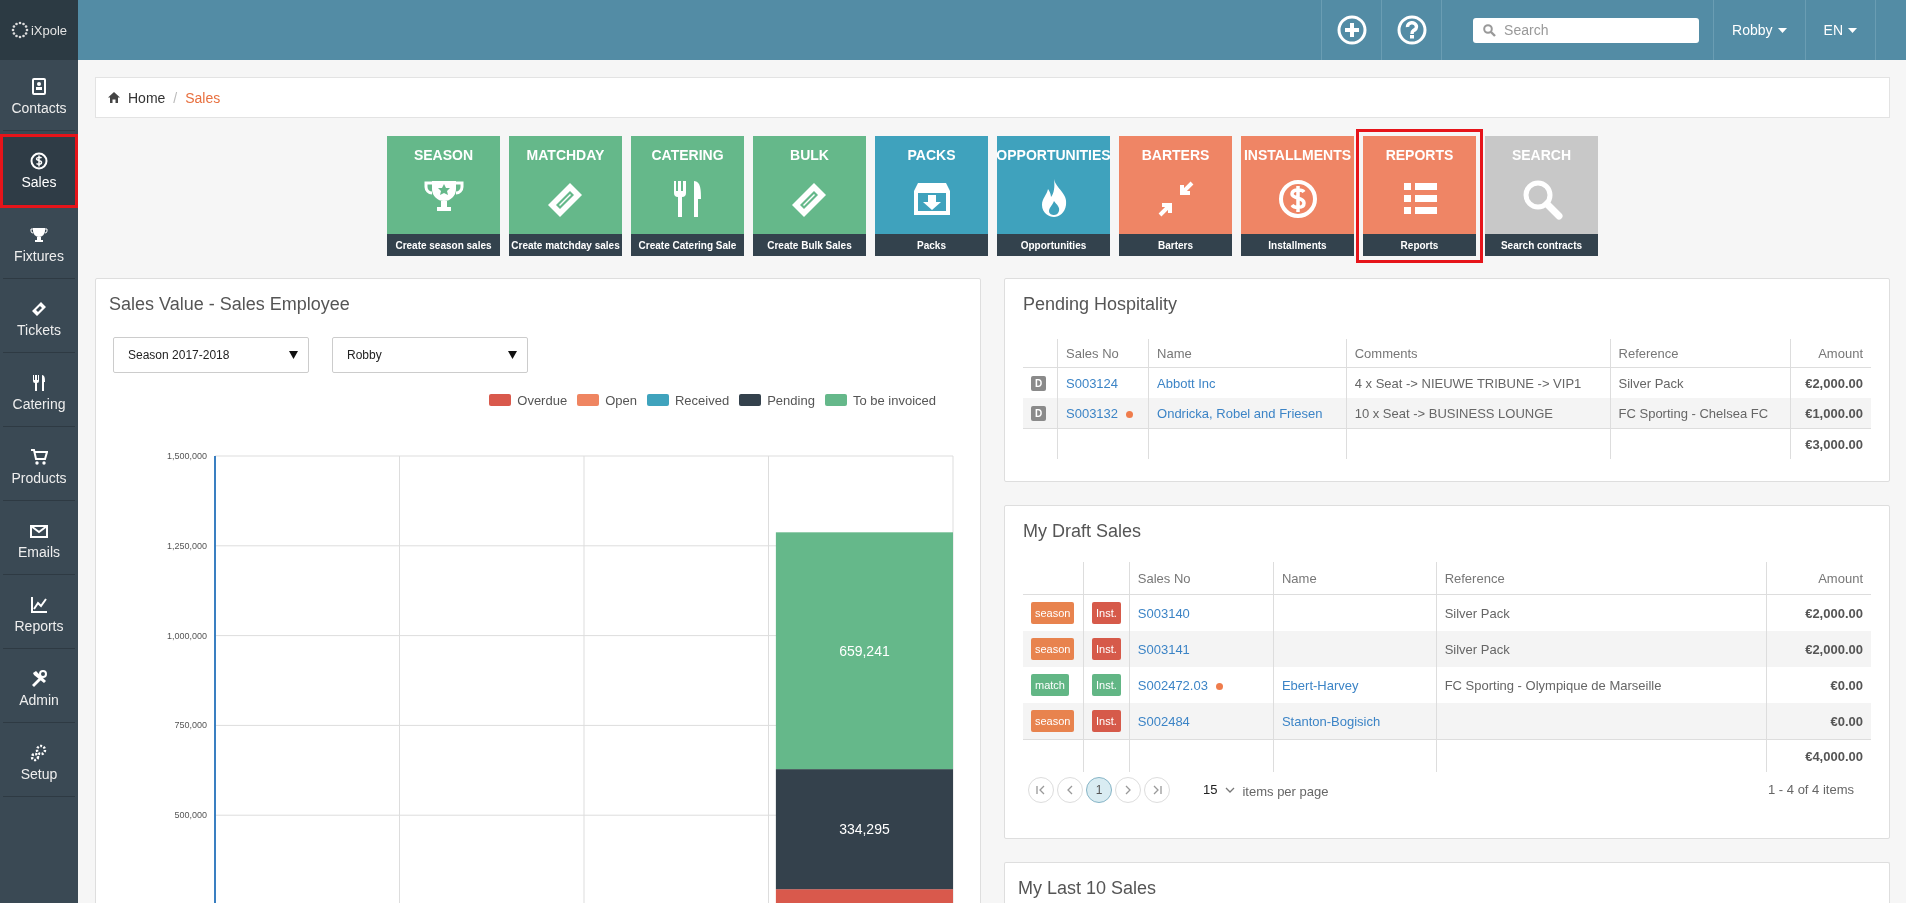 Image resolution: width=1906 pixels, height=903 pixels. I want to click on tick-label: 1,250,000, so click(186, 545).